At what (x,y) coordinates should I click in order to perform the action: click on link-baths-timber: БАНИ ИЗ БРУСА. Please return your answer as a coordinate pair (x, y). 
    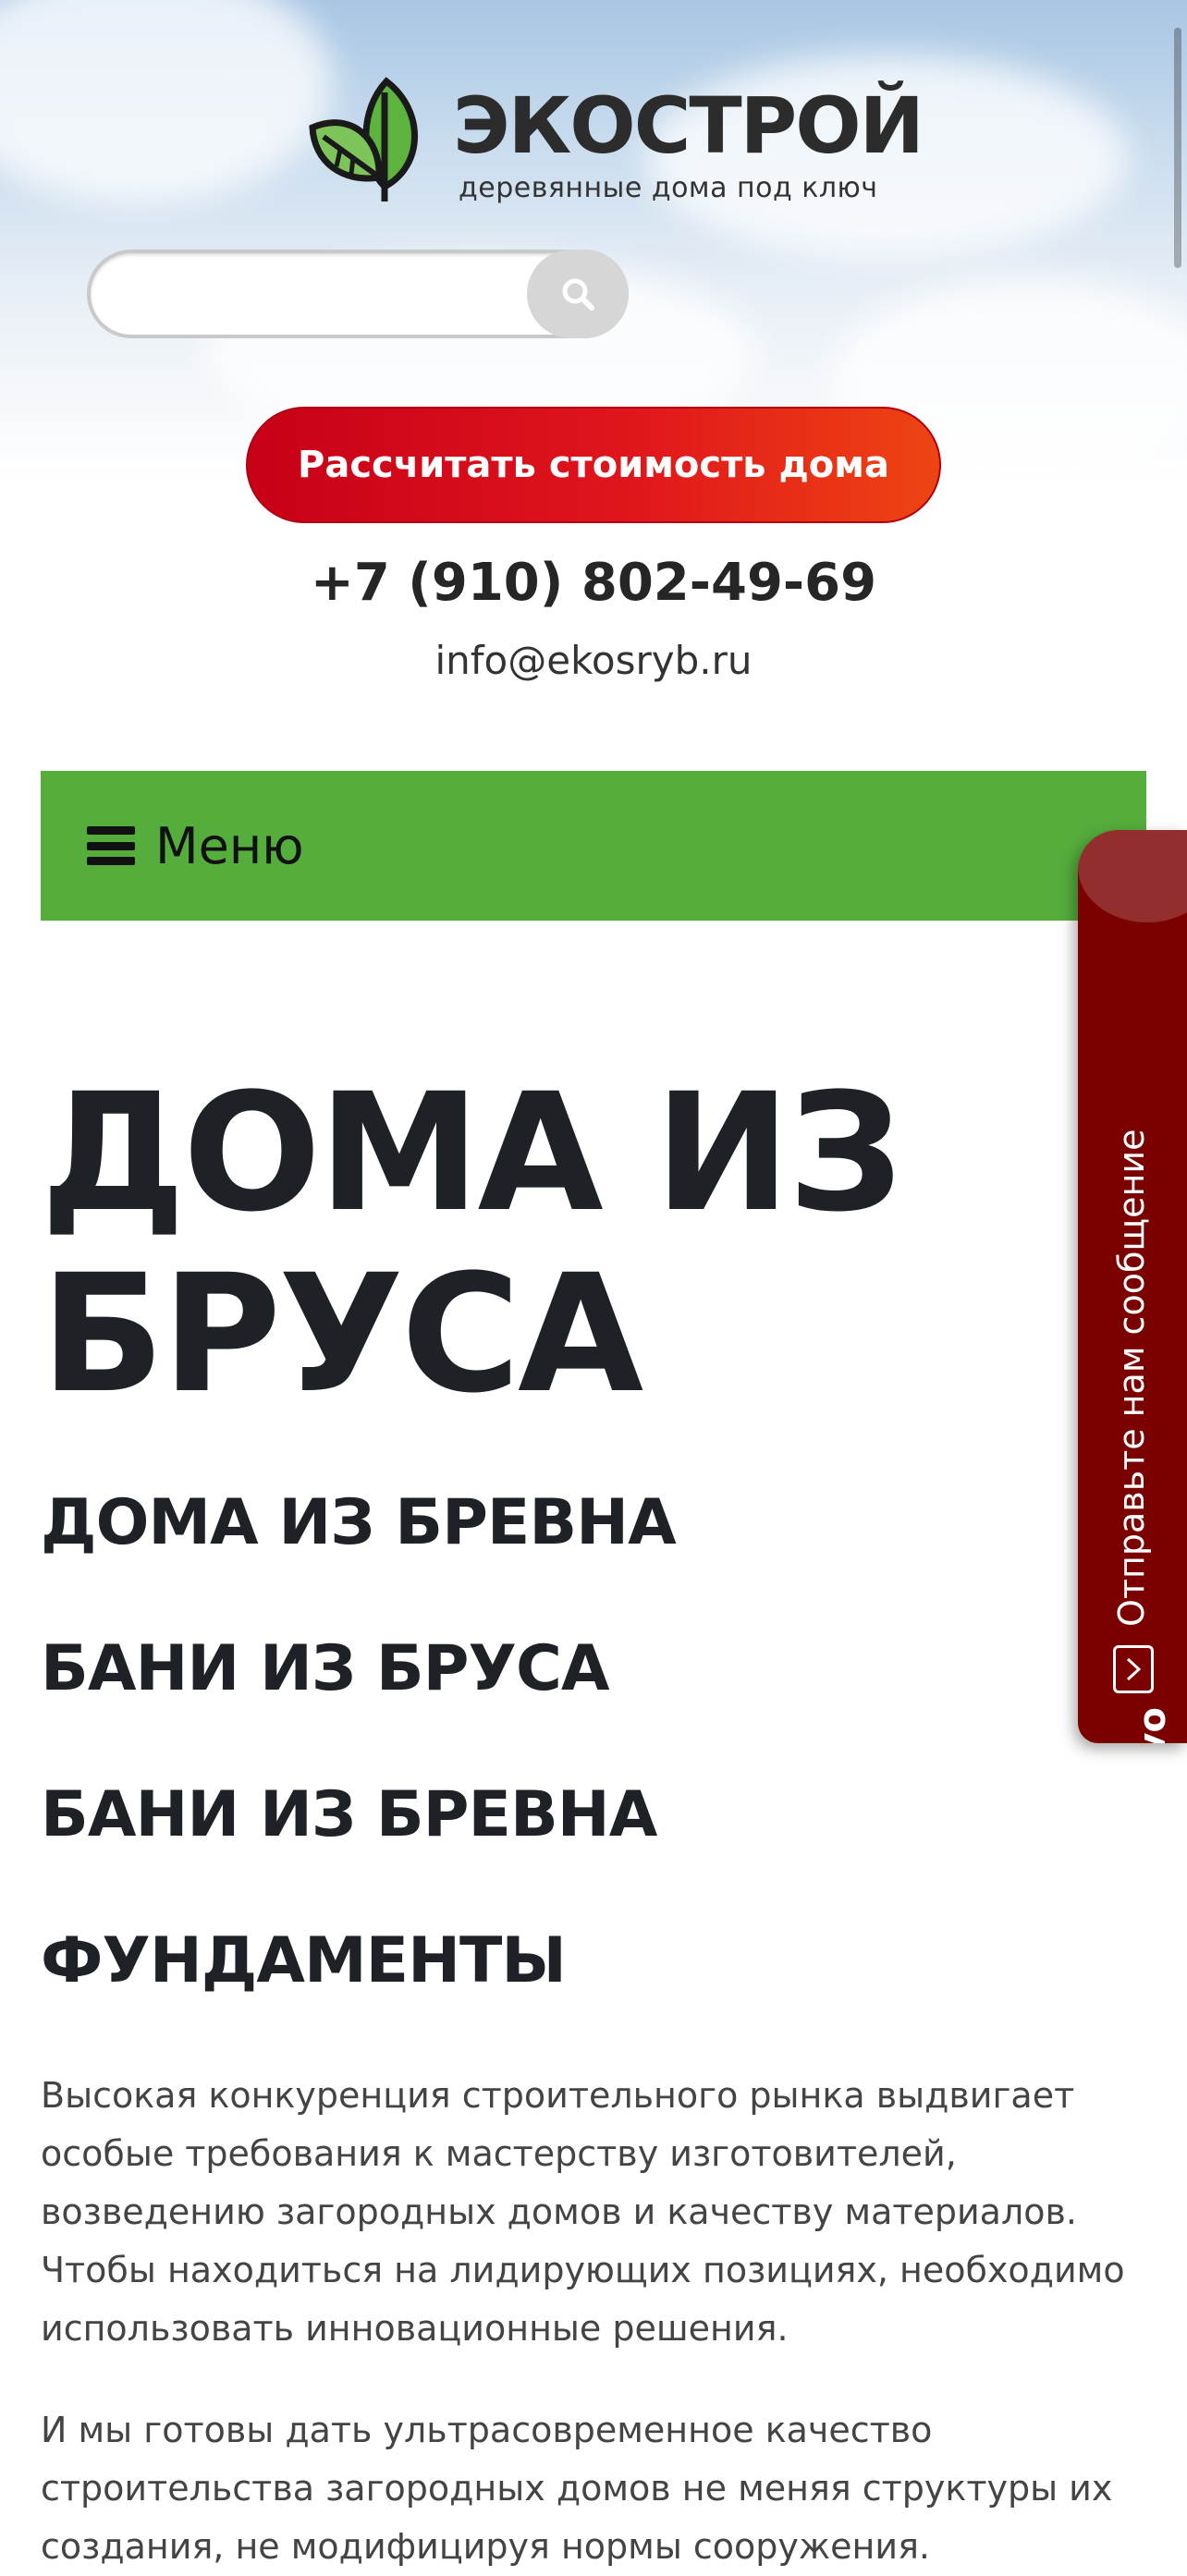
    Looking at the image, I should click on (325, 1669).